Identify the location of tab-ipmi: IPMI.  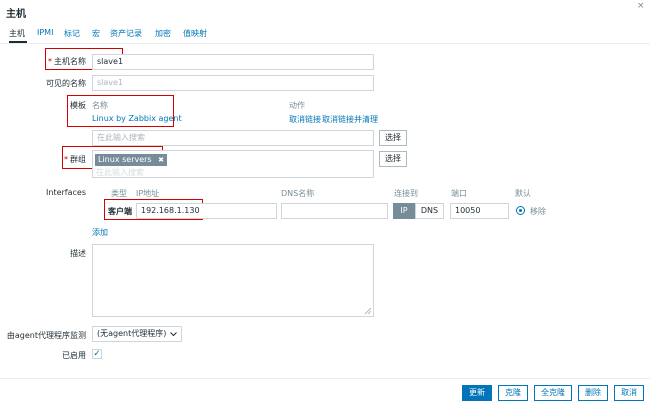
(45, 32).